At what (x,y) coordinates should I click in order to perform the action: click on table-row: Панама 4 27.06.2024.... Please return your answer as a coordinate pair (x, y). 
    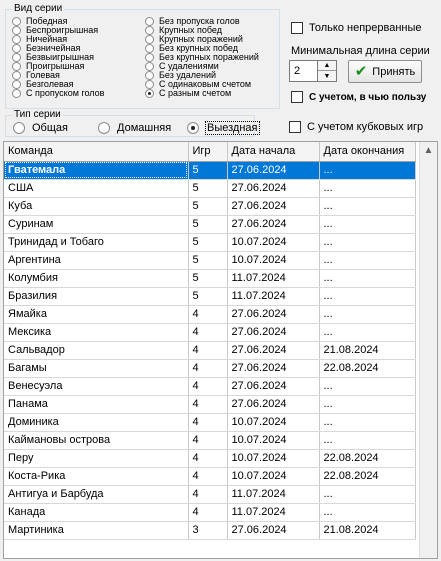
    Looking at the image, I should click on (210, 404).